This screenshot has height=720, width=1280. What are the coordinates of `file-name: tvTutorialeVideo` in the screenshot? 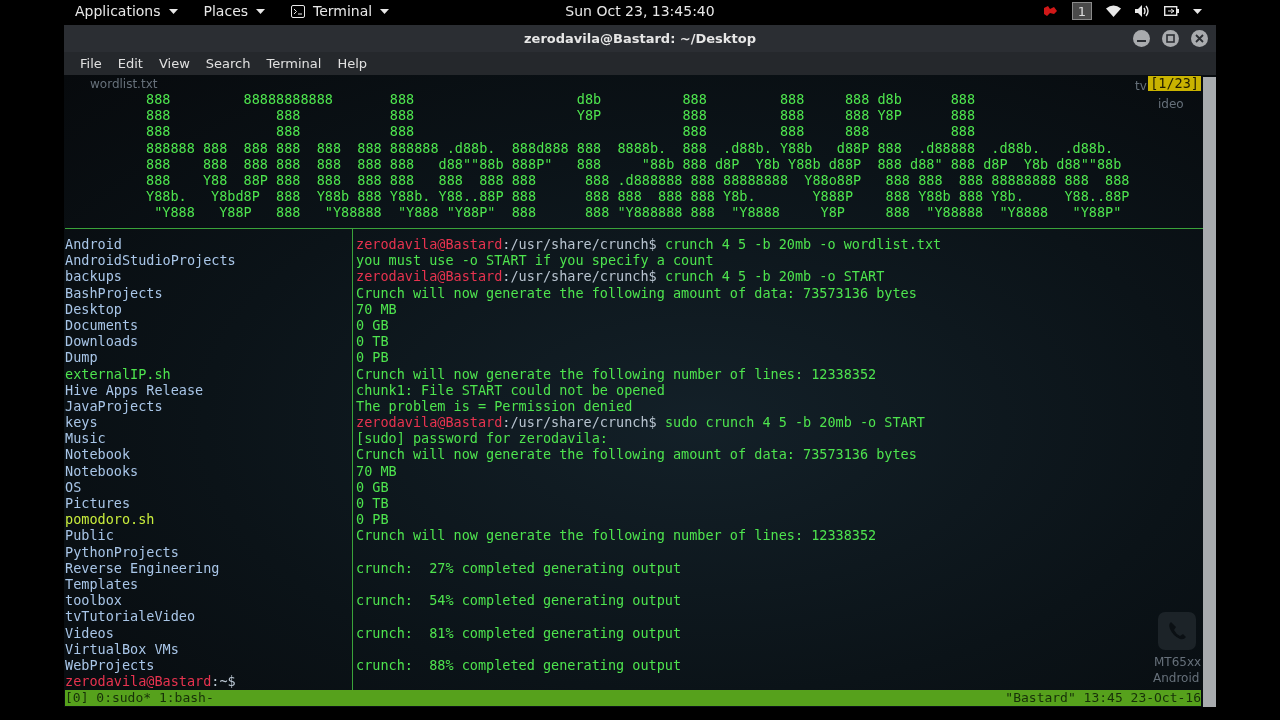 It's located at (130, 616).